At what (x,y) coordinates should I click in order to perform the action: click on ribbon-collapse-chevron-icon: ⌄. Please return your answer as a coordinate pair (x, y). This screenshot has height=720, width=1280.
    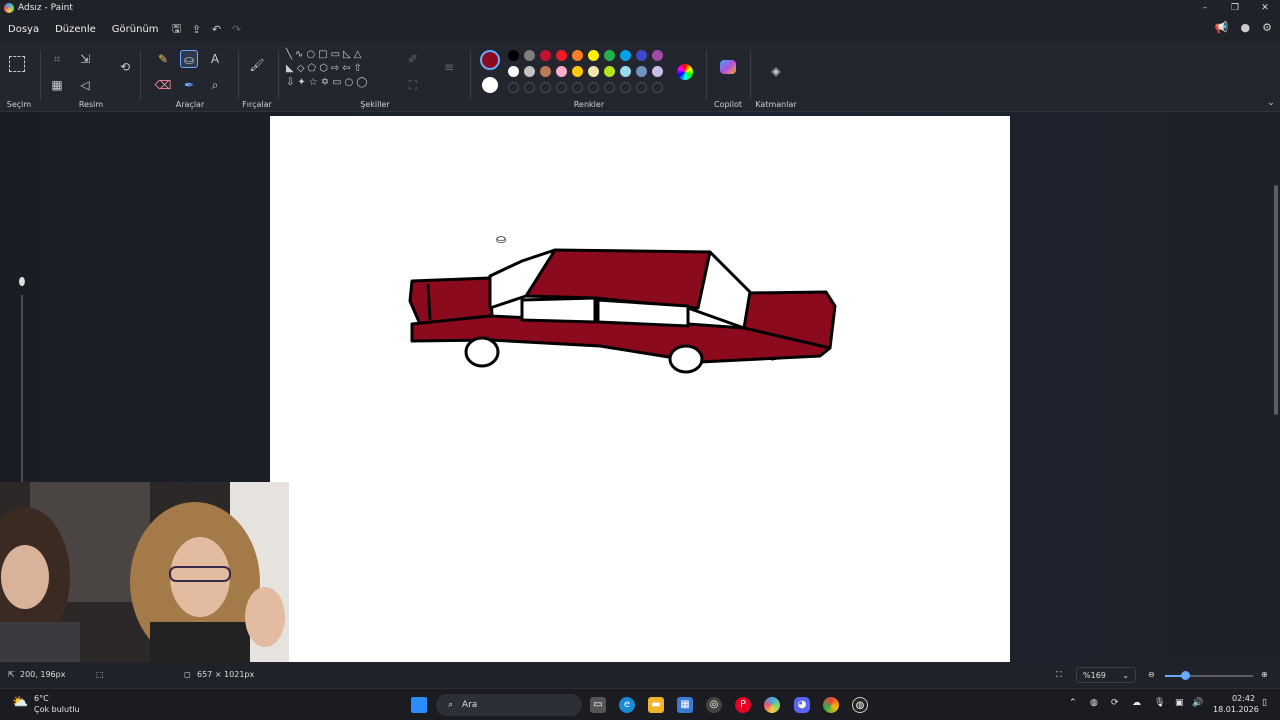
    Looking at the image, I should click on (1271, 103).